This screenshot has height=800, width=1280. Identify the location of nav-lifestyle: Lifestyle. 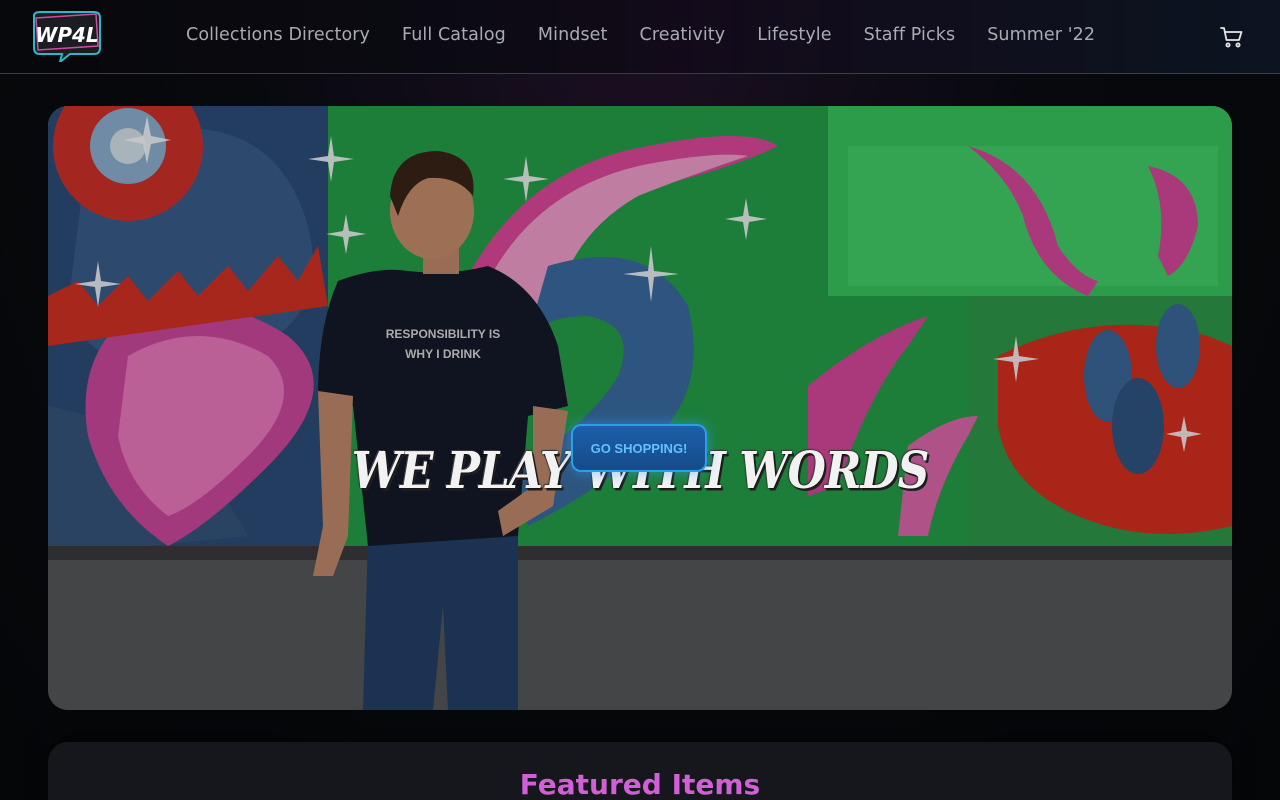
(794, 35).